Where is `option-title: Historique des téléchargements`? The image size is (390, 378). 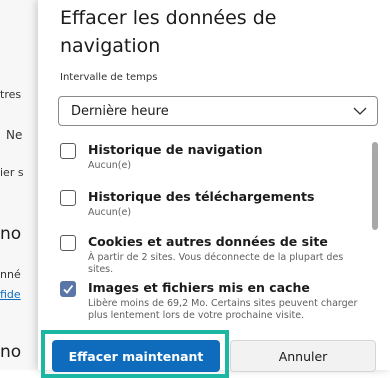 option-title: Historique des téléchargements is located at coordinates (201, 196).